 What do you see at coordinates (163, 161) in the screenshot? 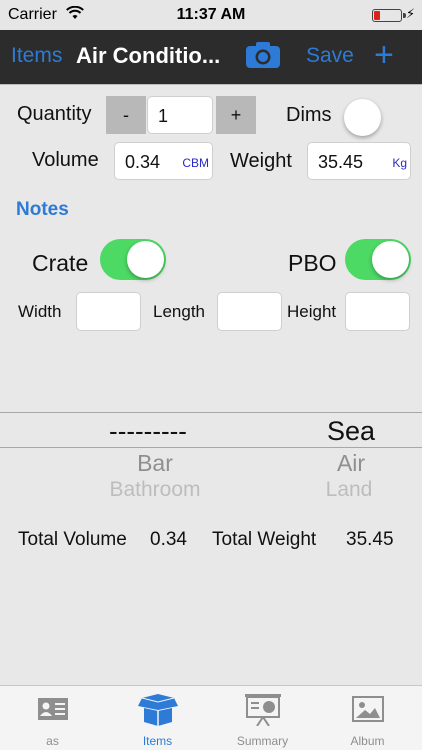
I see `volume-field: 0.34 CBM` at bounding box center [163, 161].